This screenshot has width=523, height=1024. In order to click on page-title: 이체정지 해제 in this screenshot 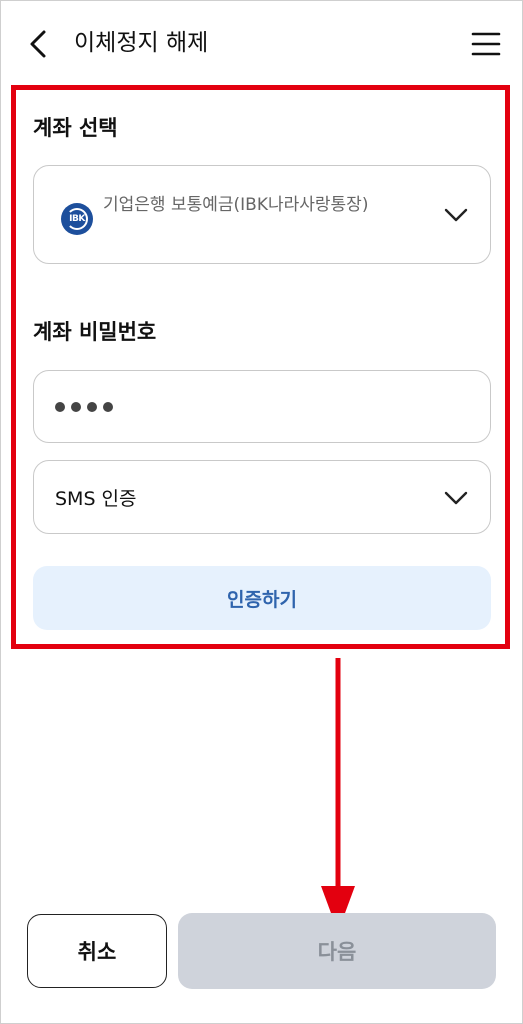, I will do `click(141, 43)`.